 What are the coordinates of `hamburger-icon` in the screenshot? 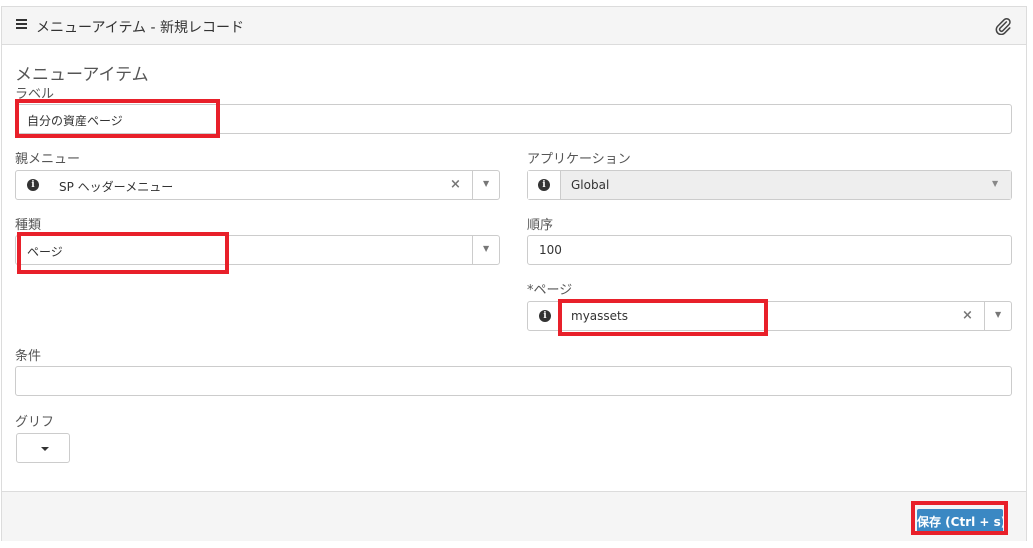 It's located at (21, 24).